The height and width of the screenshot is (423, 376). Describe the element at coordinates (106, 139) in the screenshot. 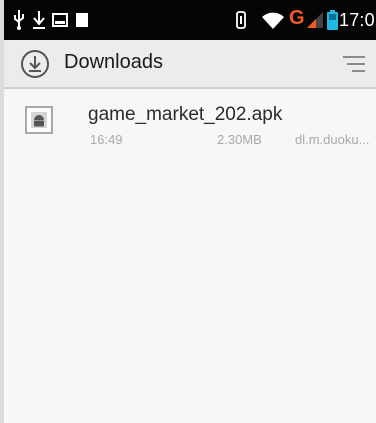

I see `file-time: 16:49` at that location.